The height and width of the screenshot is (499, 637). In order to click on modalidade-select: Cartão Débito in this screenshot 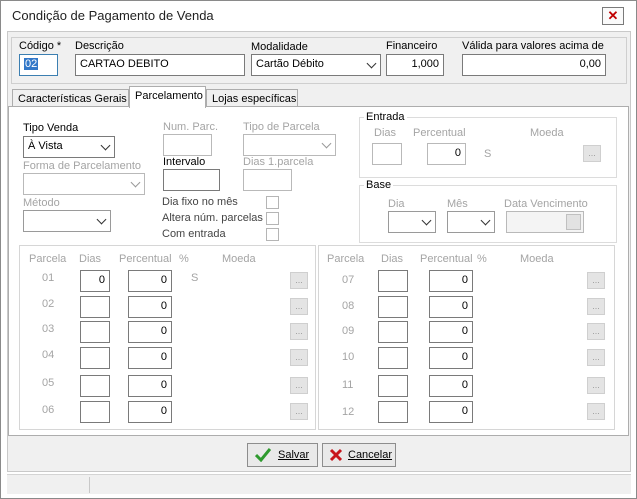, I will do `click(316, 65)`.